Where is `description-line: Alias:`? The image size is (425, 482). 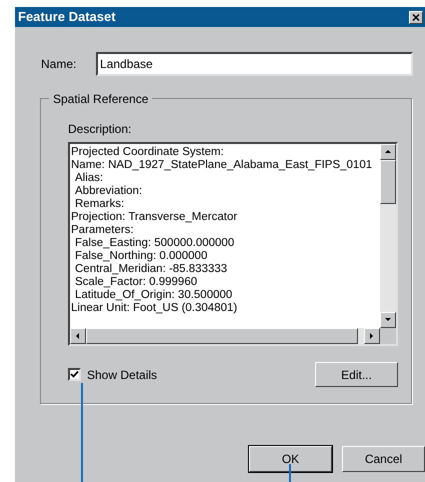
description-line: Alias: is located at coordinates (89, 178).